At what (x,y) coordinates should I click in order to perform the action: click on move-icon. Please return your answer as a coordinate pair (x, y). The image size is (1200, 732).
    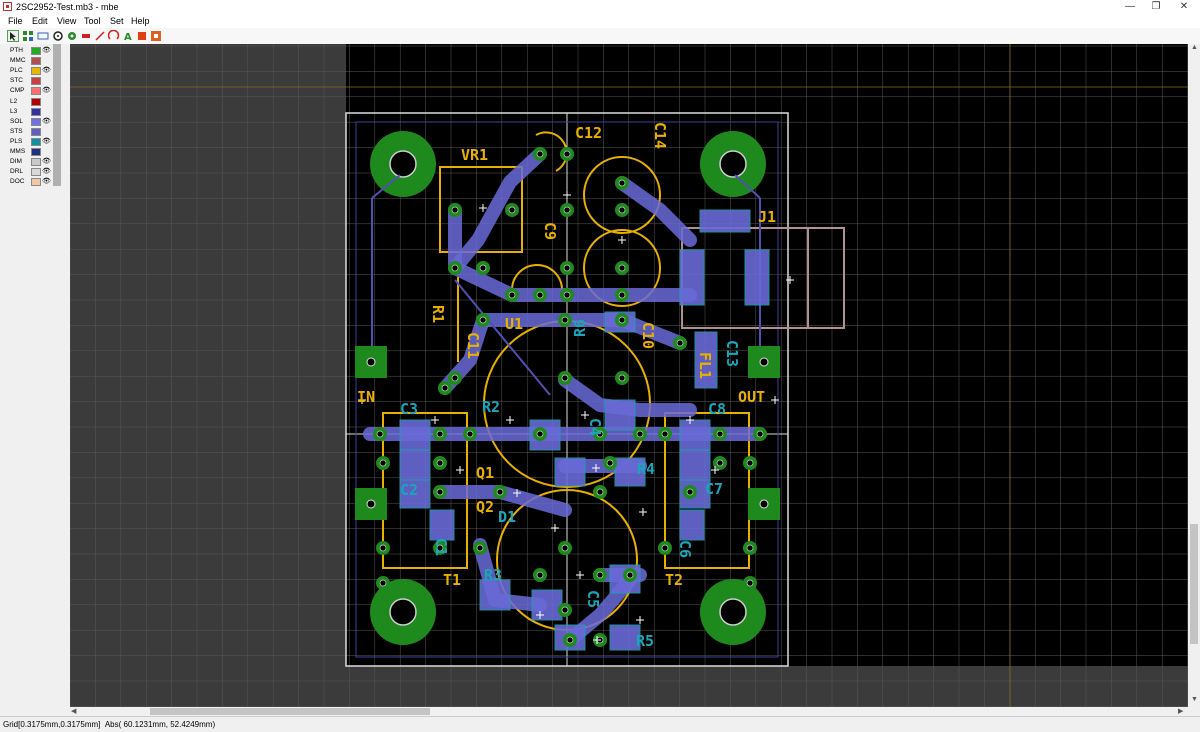
    Looking at the image, I should click on (28, 36).